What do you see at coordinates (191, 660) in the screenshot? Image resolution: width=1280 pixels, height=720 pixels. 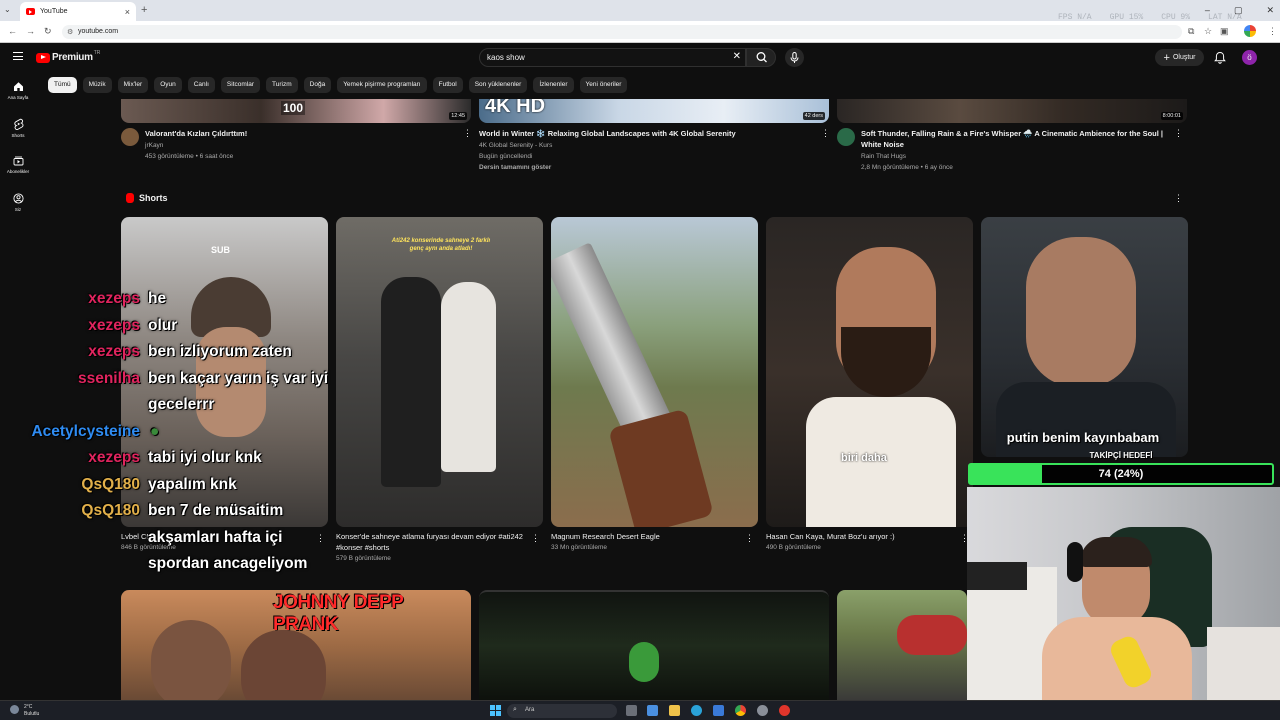 I see `person-face` at bounding box center [191, 660].